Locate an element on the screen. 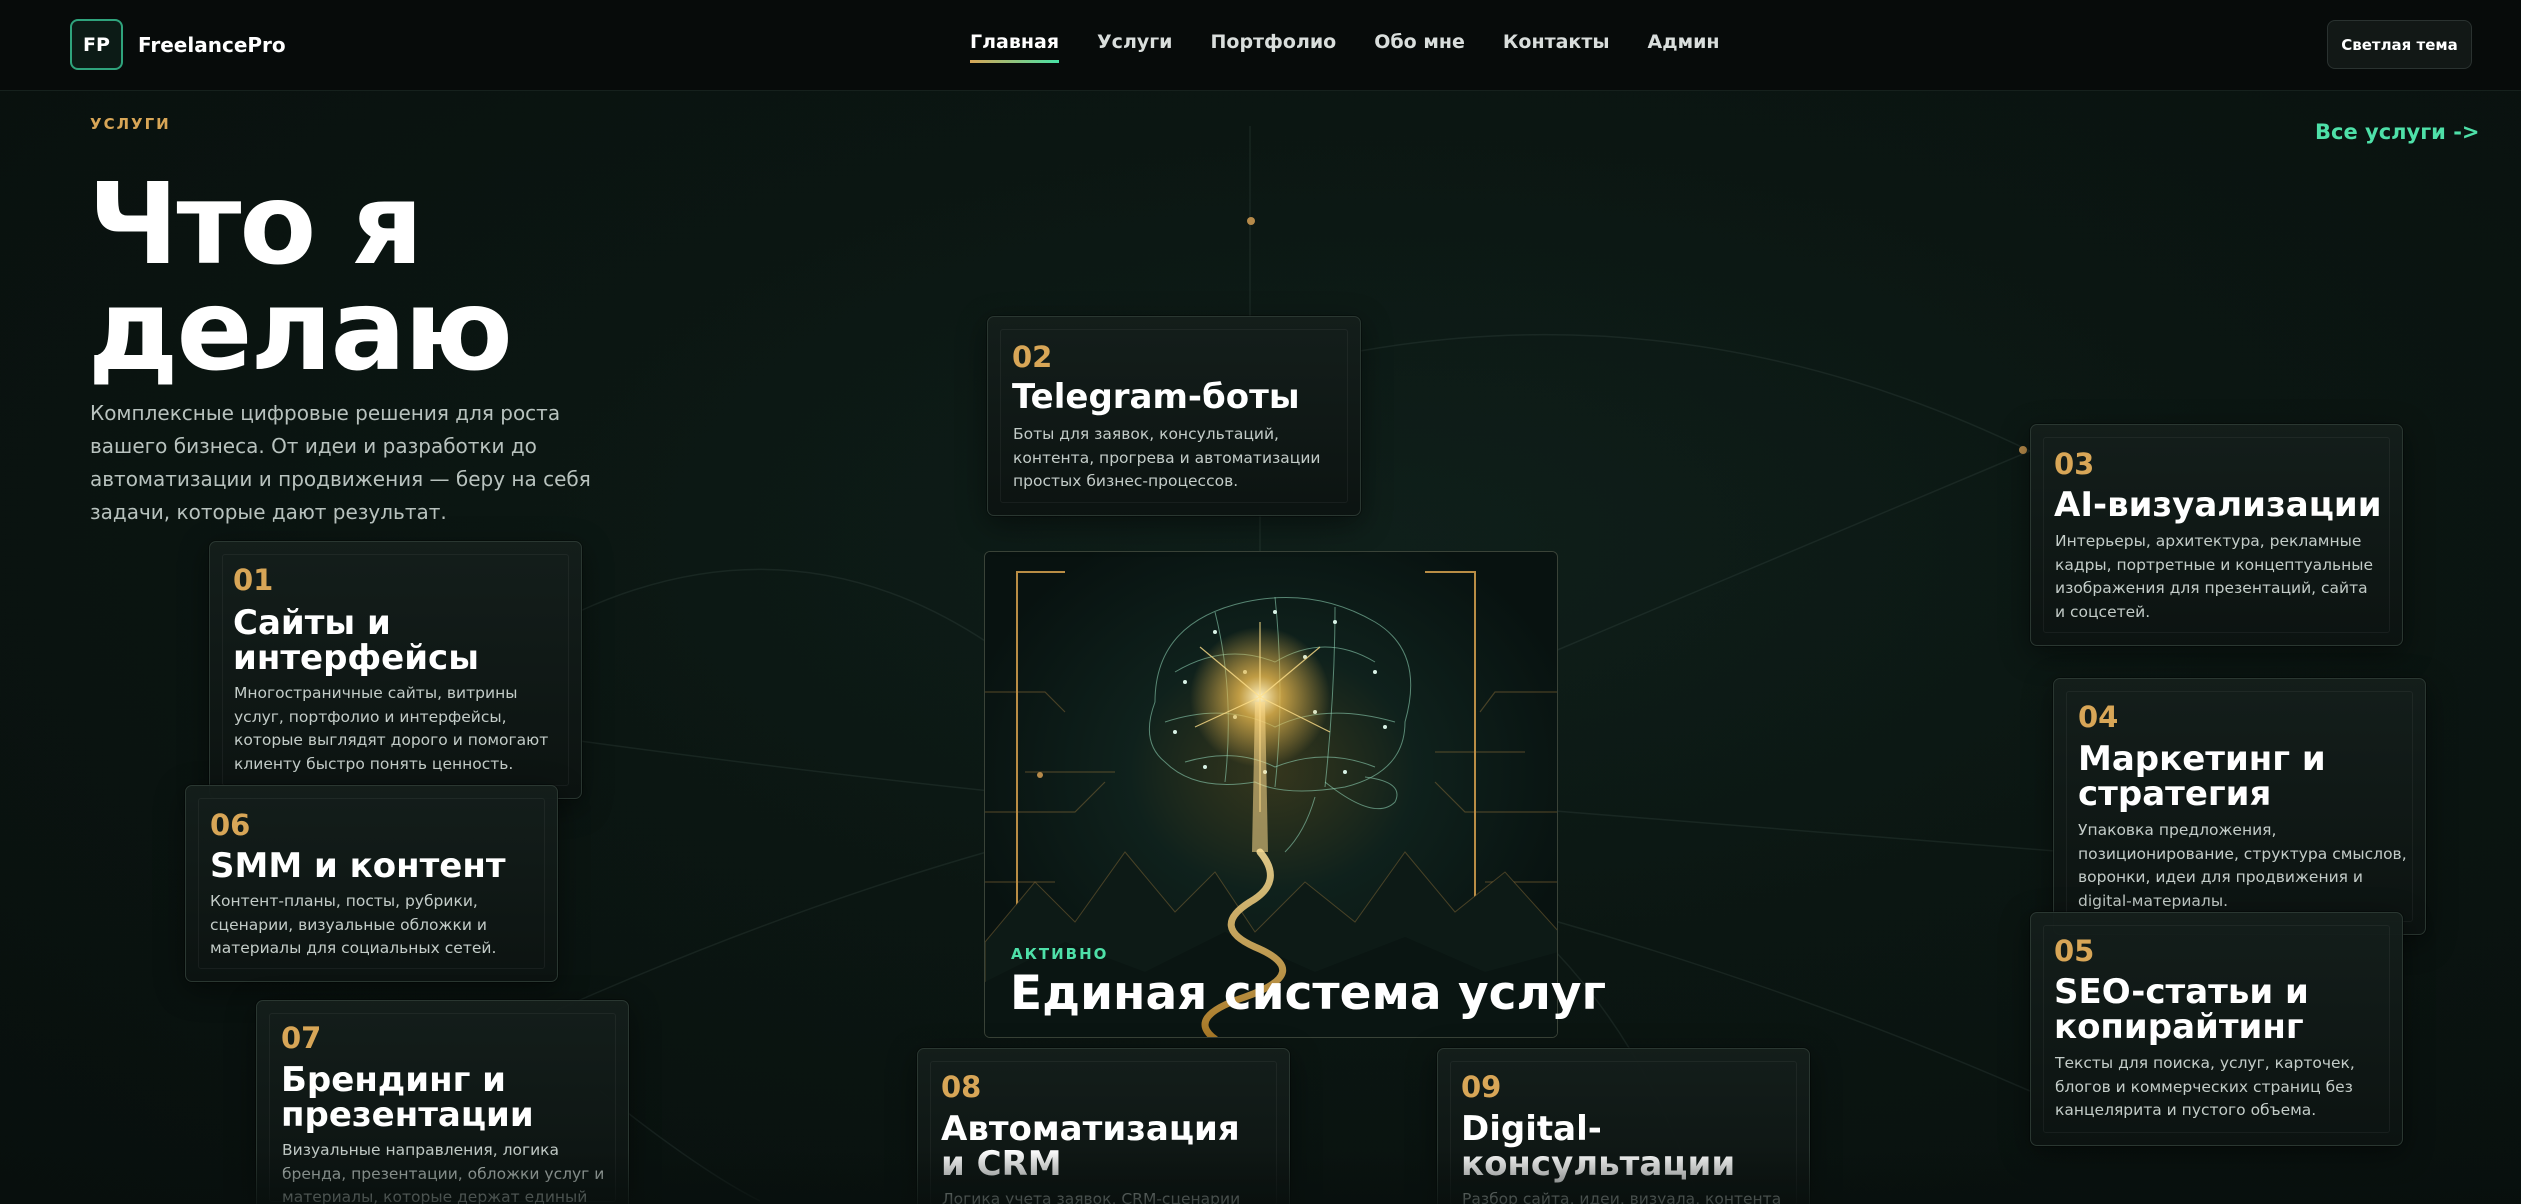  nav-link-portfolio: Портфолио is located at coordinates (1273, 42).